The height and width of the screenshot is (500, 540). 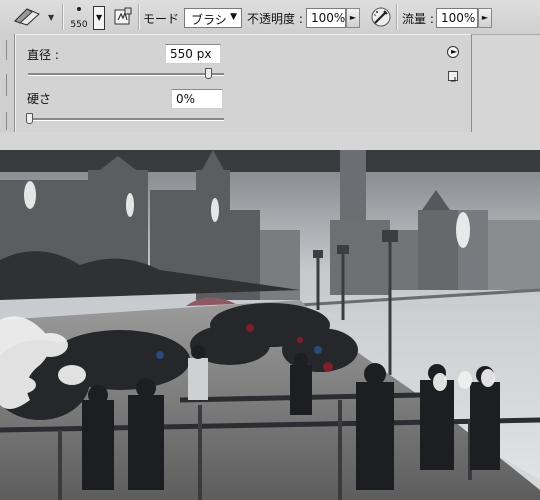 I want to click on opacity-input: 100%, so click(x=326, y=18).